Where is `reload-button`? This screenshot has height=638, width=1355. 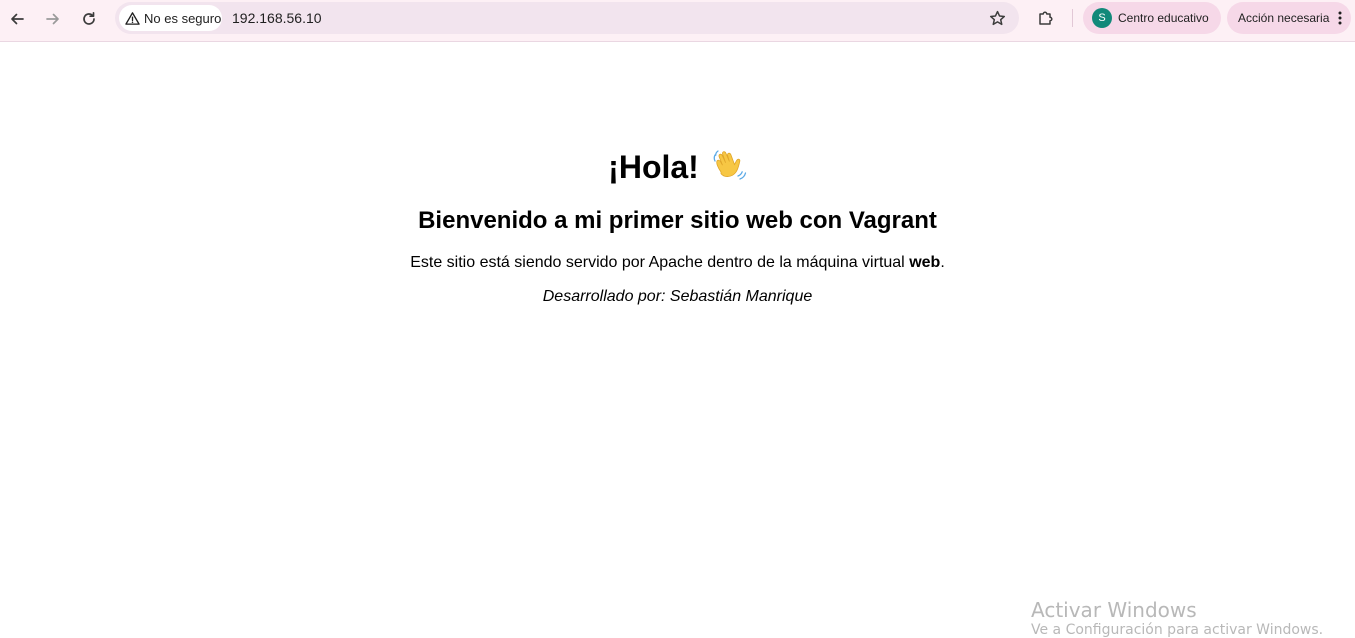
reload-button is located at coordinates (89, 19).